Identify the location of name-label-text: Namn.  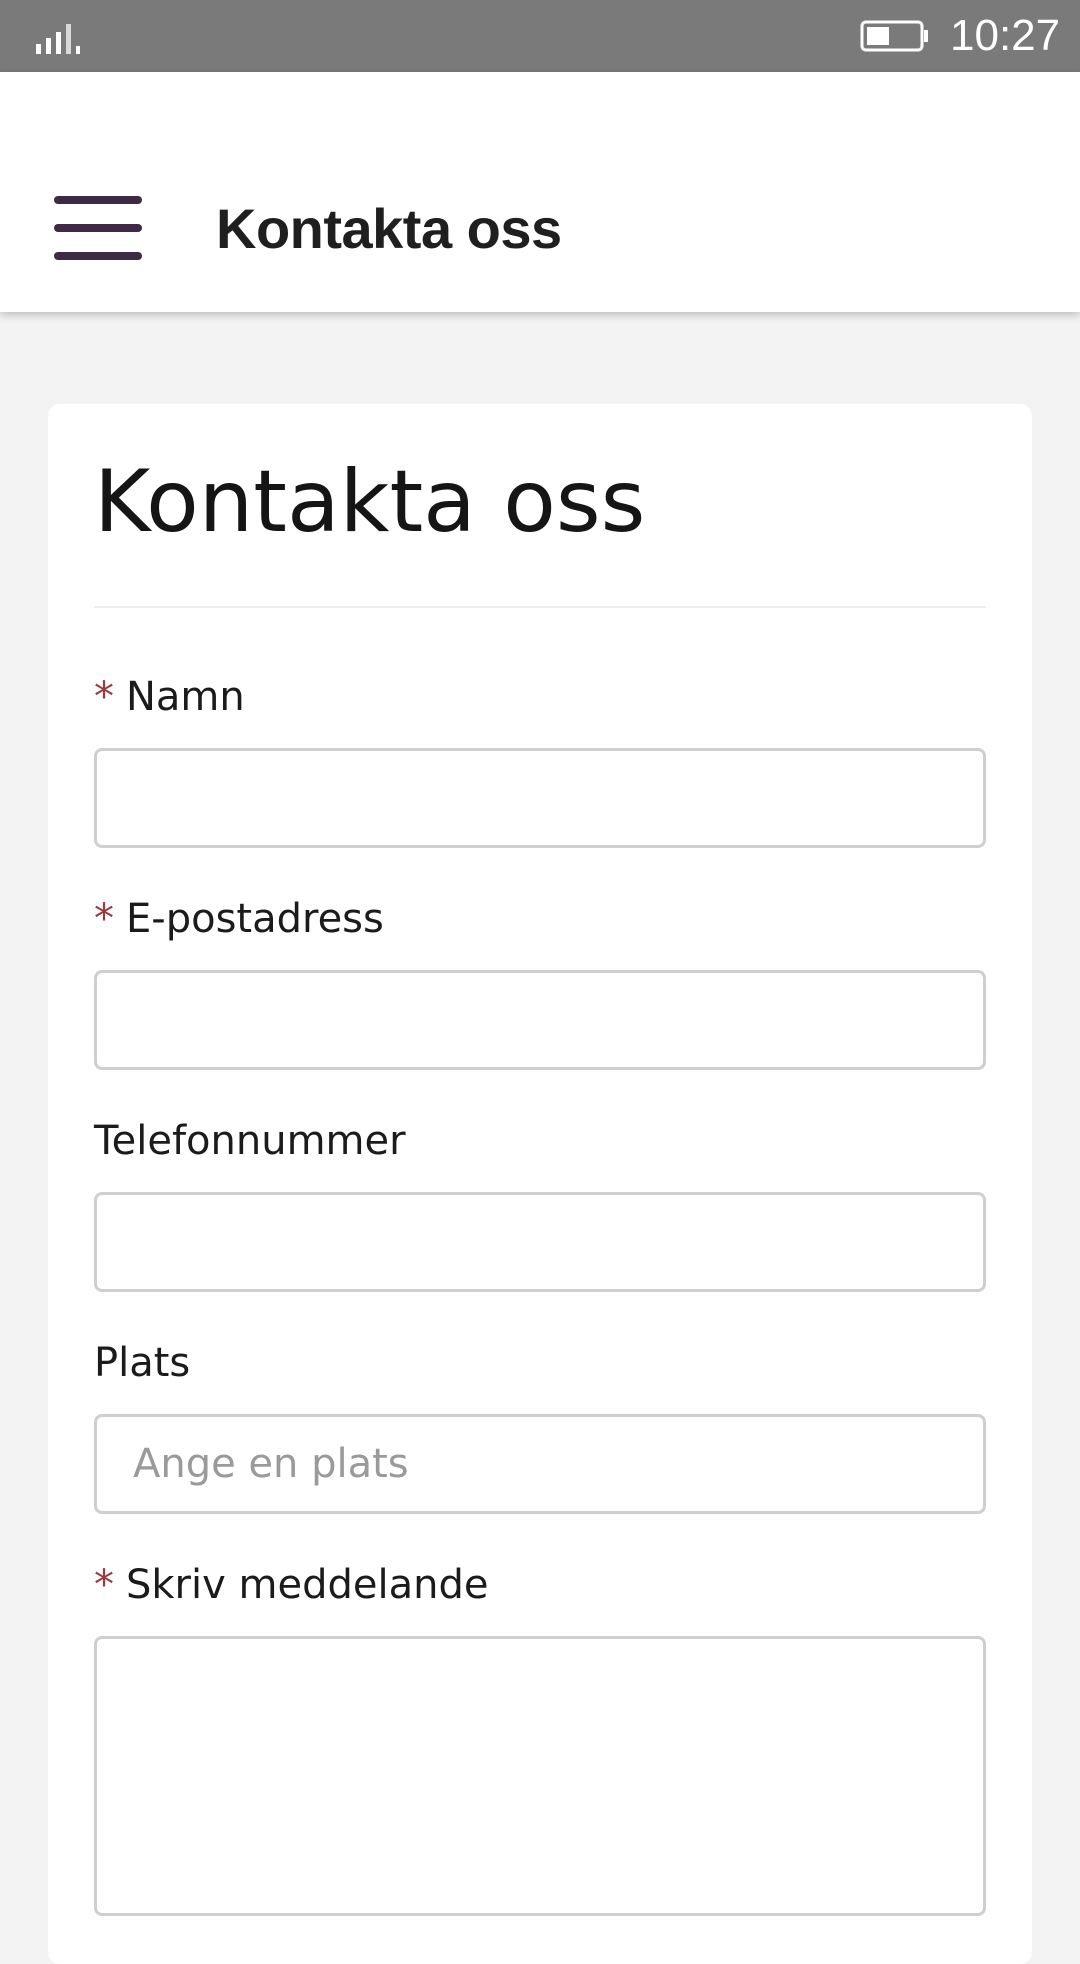
(185, 697).